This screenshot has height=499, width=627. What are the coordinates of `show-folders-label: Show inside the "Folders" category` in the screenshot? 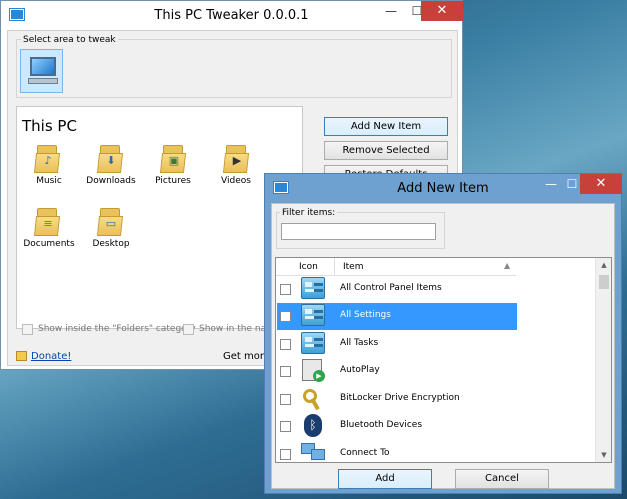 It's located at (117, 329).